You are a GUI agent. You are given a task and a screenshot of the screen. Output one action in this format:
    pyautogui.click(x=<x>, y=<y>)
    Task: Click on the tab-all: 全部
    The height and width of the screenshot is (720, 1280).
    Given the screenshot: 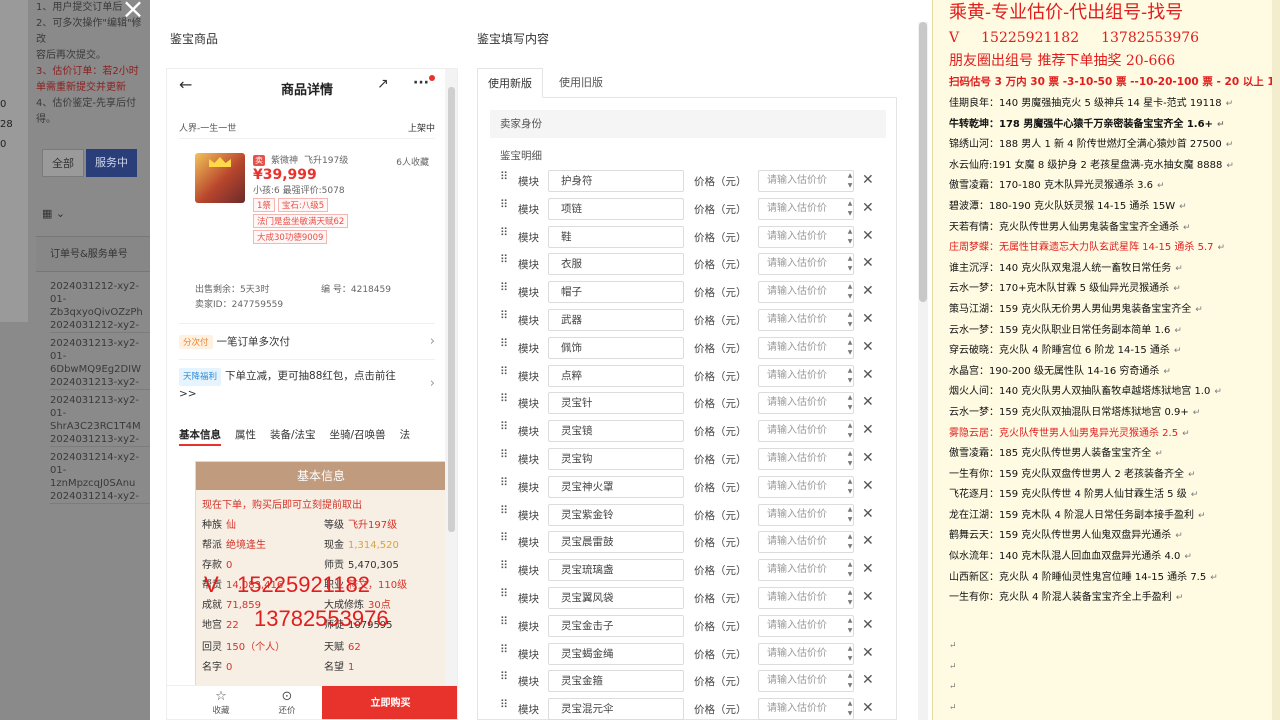 What is the action you would take?
    pyautogui.click(x=63, y=163)
    